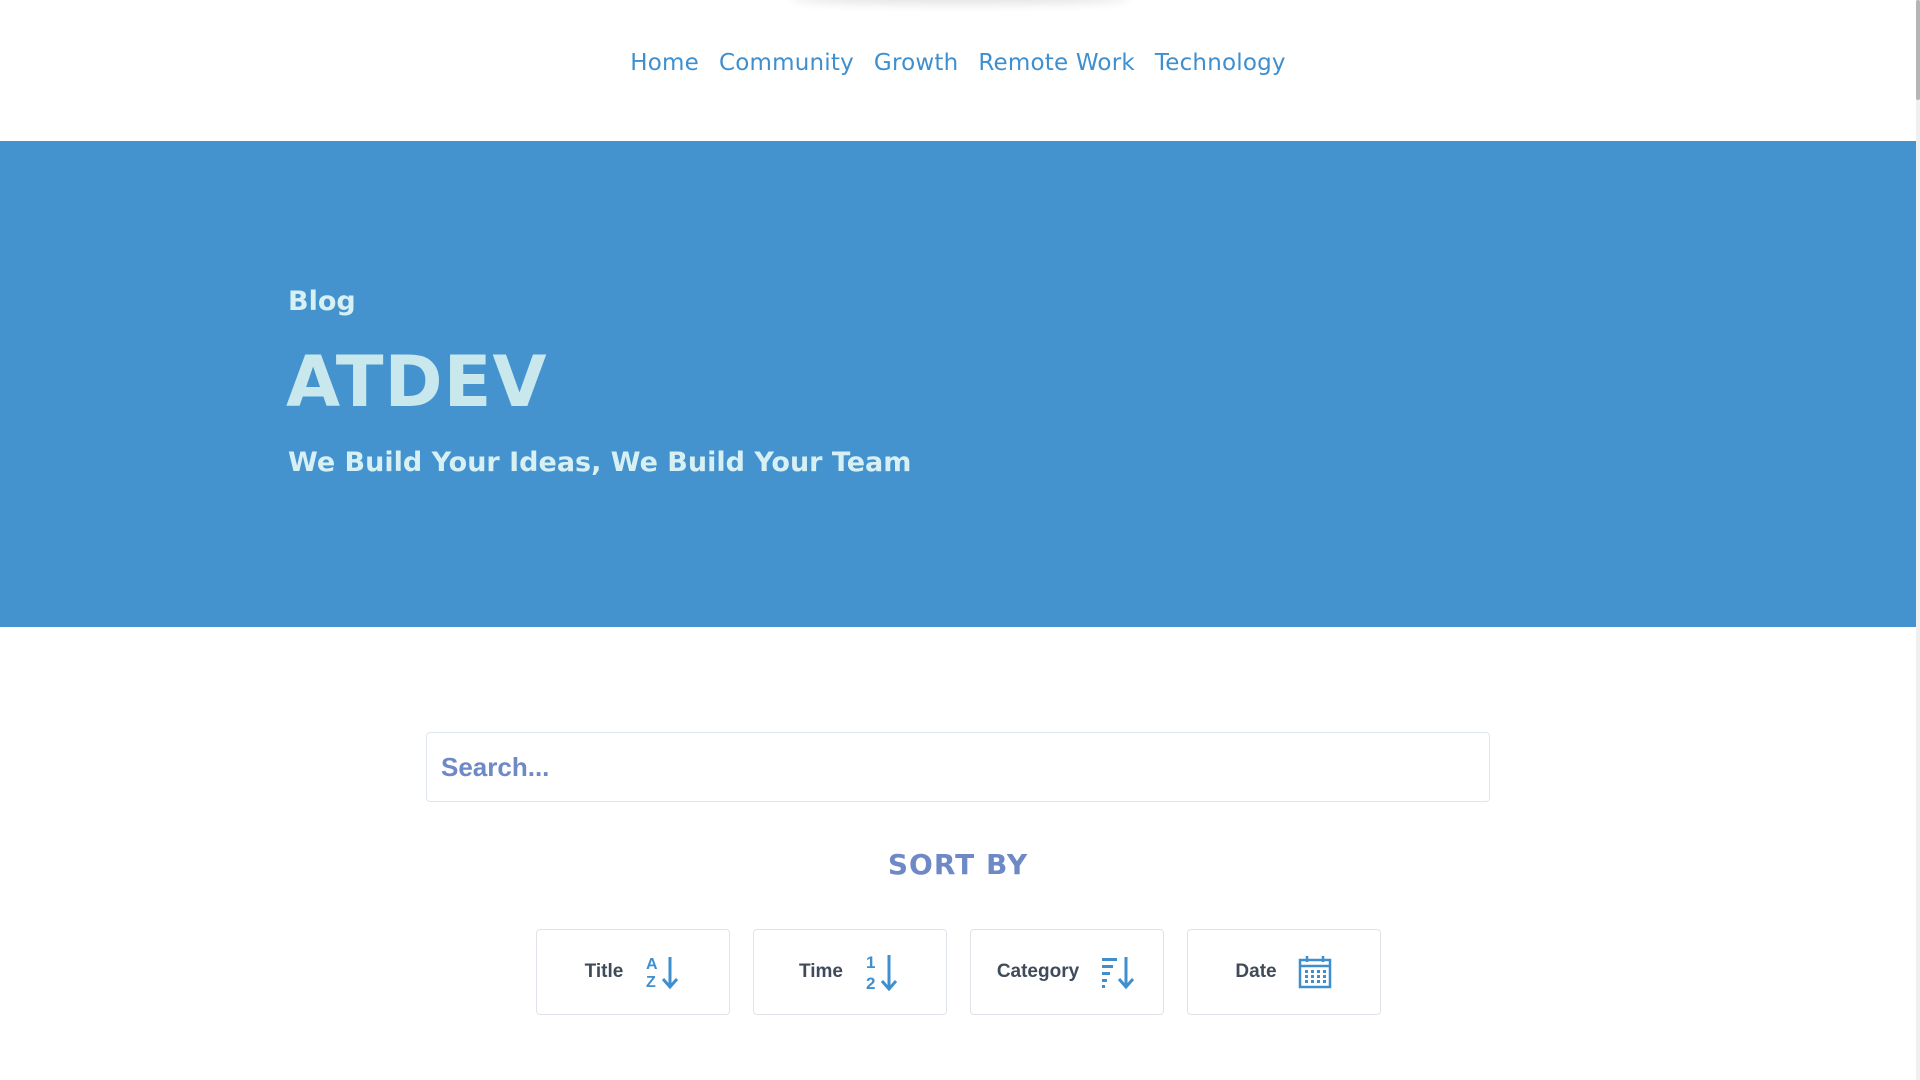 The width and height of the screenshot is (1920, 1080). What do you see at coordinates (651, 982) in the screenshot?
I see `svg-text: Z` at bounding box center [651, 982].